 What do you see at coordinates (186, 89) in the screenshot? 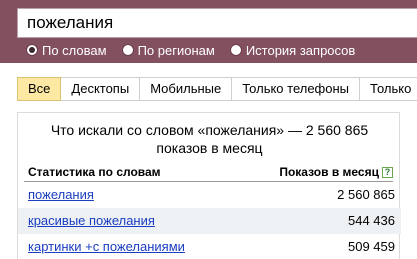
I see `tab-mobile: Мобильные` at bounding box center [186, 89].